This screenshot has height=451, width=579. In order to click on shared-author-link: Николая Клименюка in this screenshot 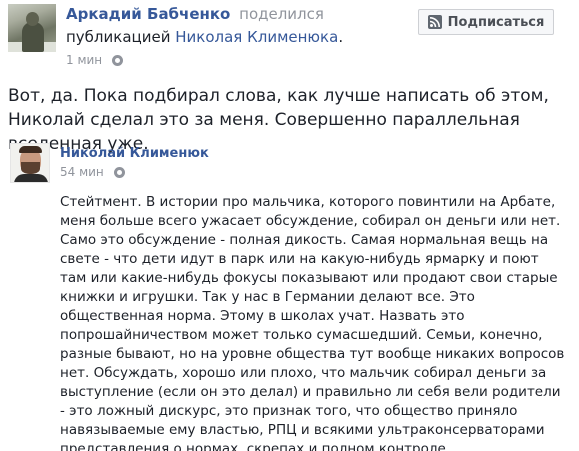, I will do `click(256, 37)`.